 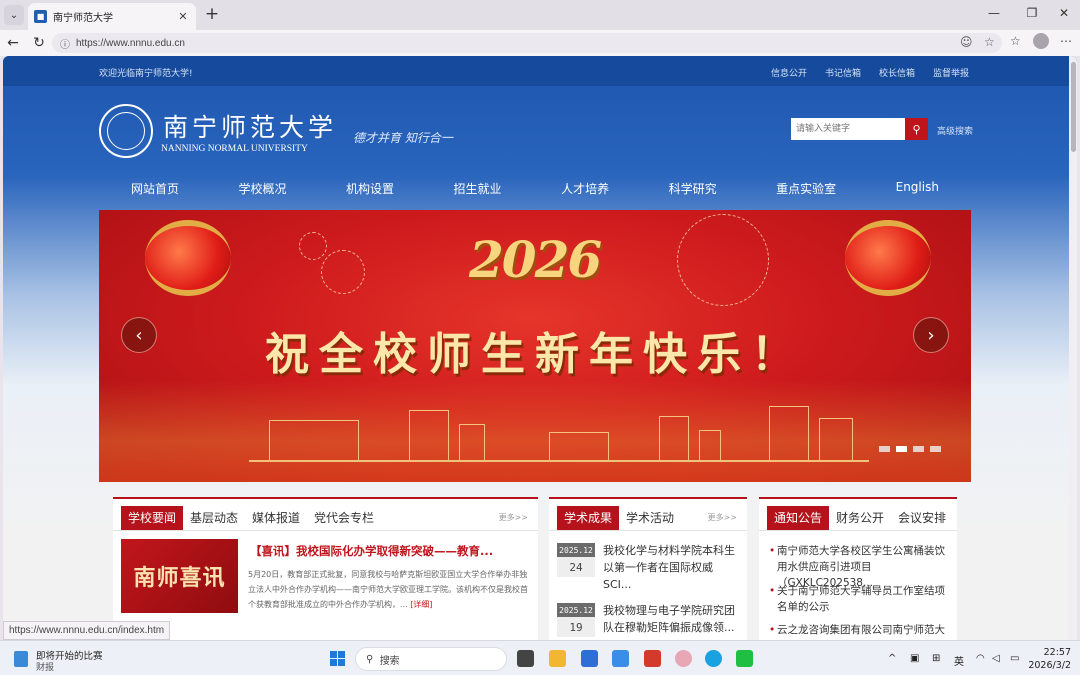 What do you see at coordinates (860, 631) in the screenshot?
I see `notice-item: 云之龙咨询集团有限公司南宁师范大学` at bounding box center [860, 631].